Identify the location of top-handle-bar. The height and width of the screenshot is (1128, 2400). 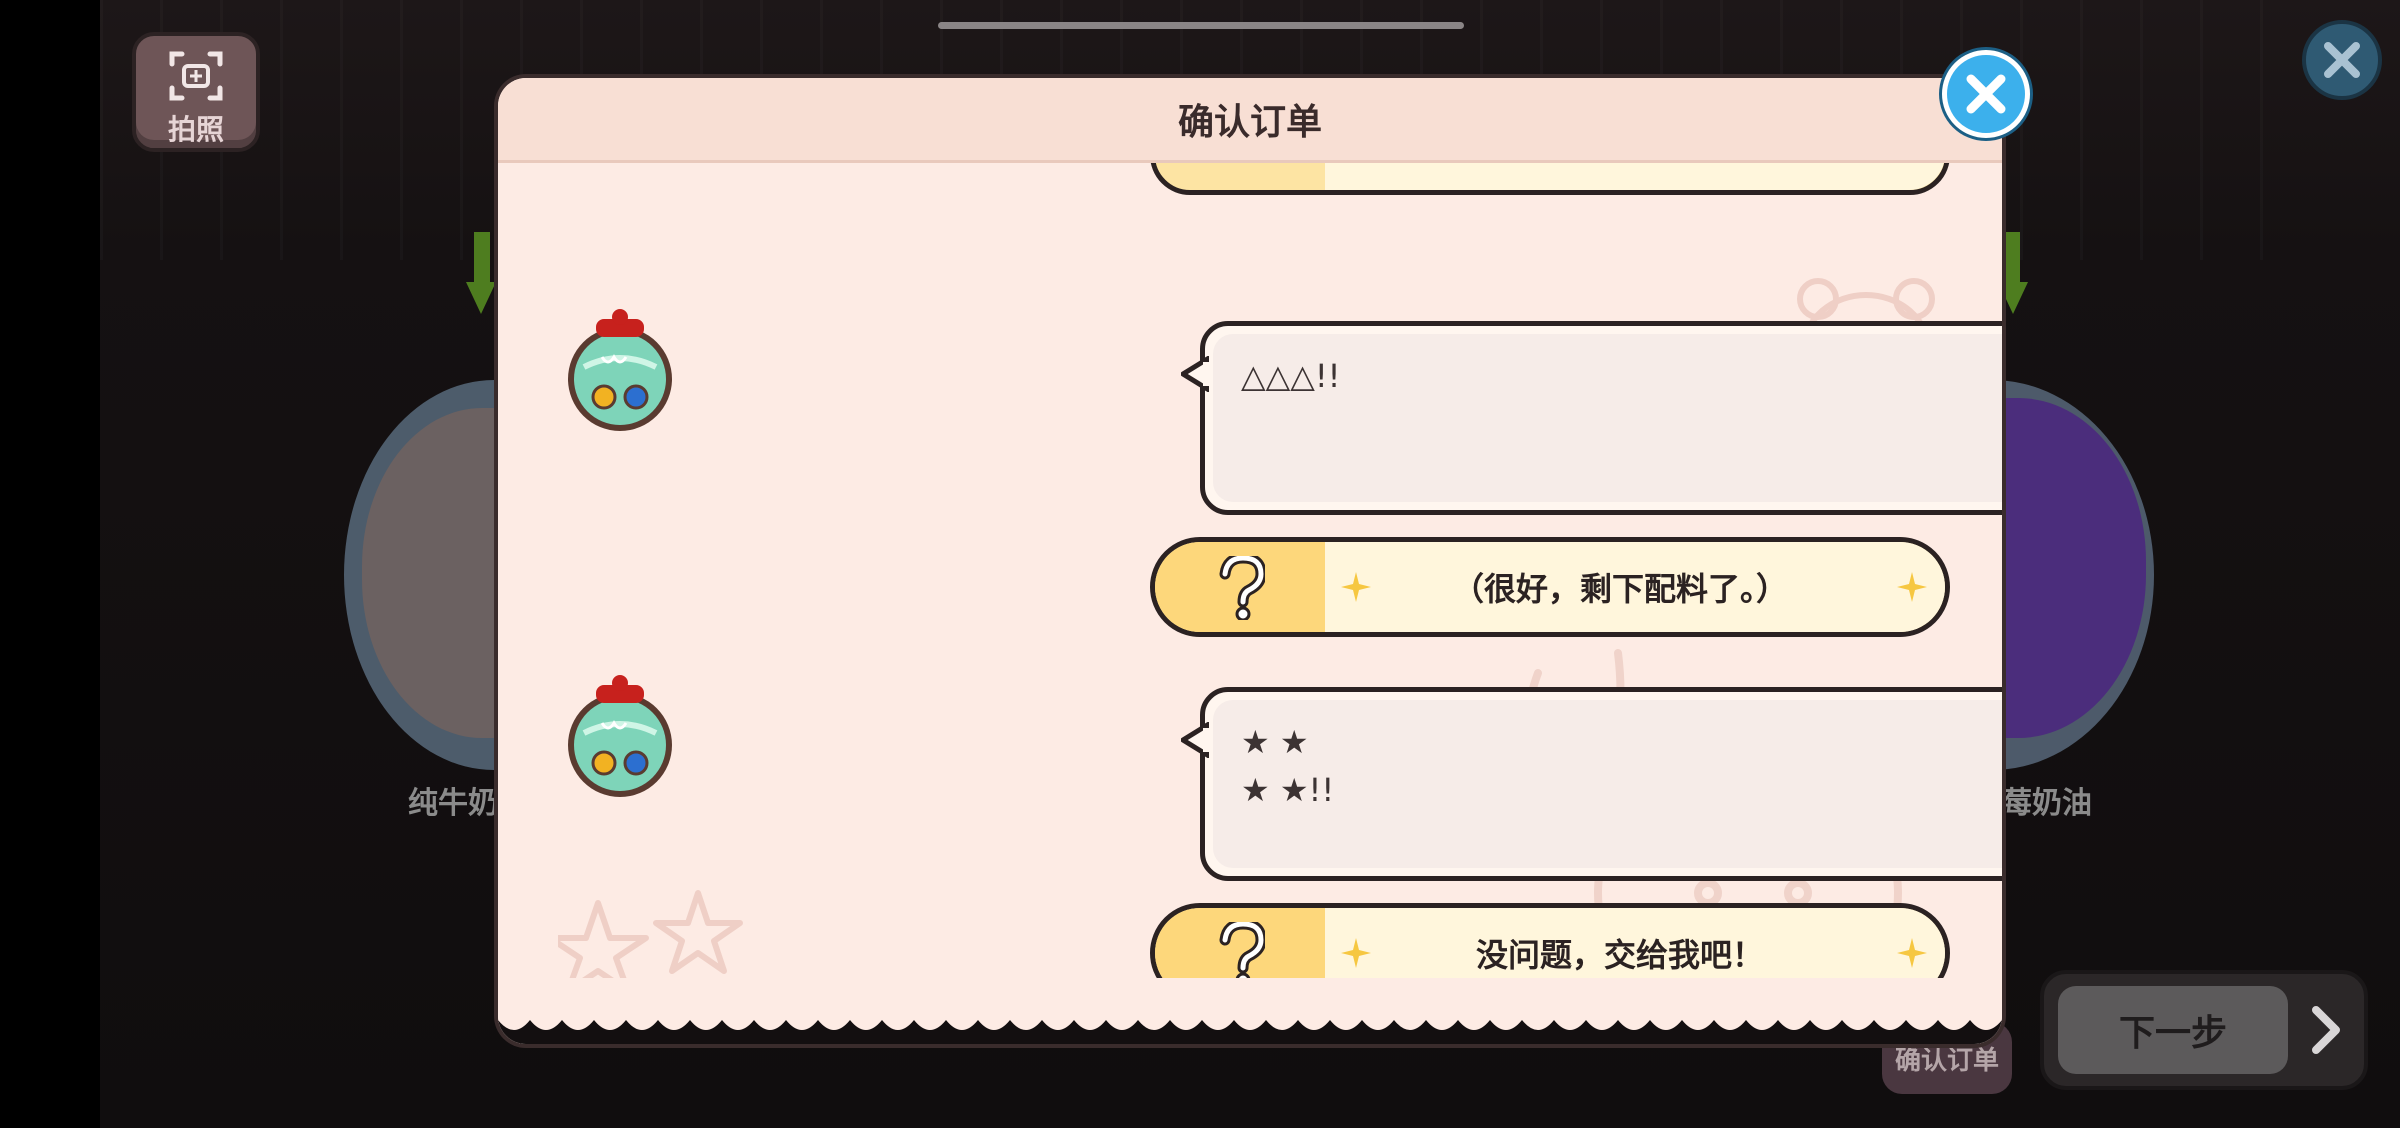
(1201, 25).